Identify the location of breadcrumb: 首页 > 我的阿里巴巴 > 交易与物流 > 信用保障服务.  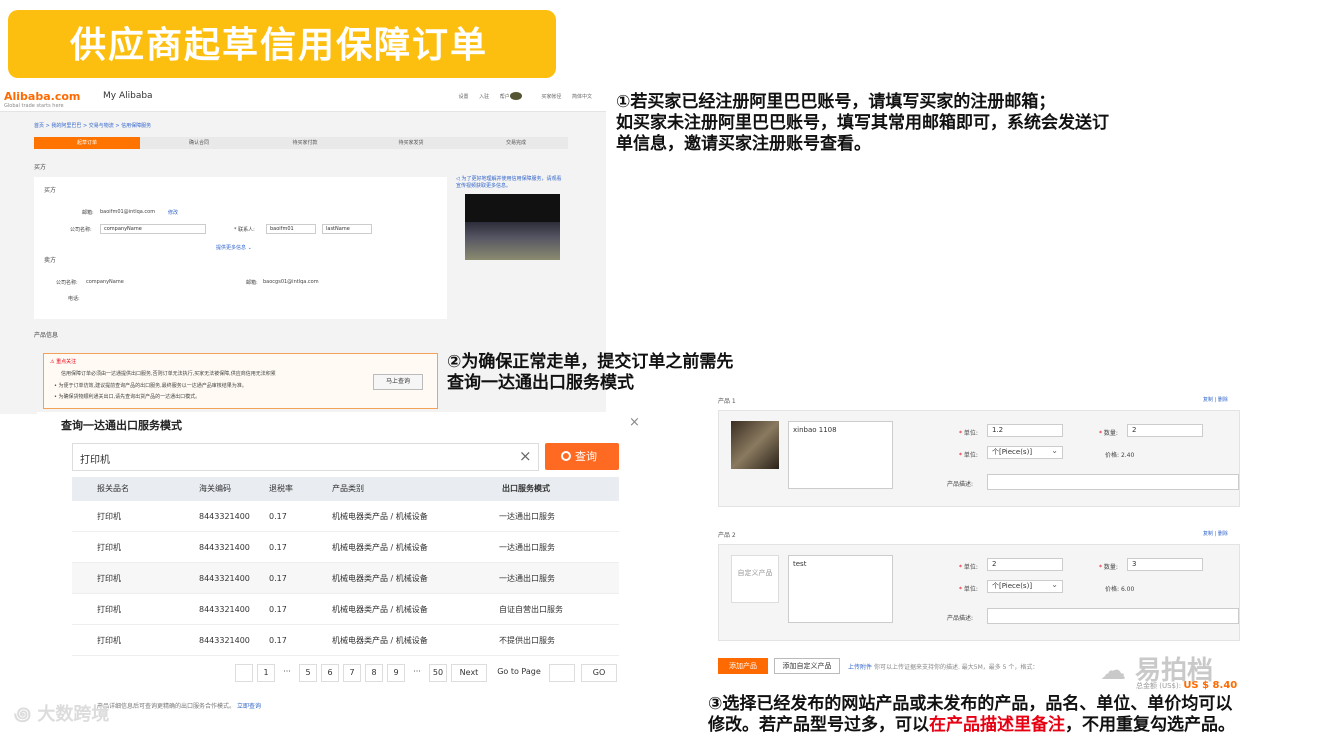
(92, 125).